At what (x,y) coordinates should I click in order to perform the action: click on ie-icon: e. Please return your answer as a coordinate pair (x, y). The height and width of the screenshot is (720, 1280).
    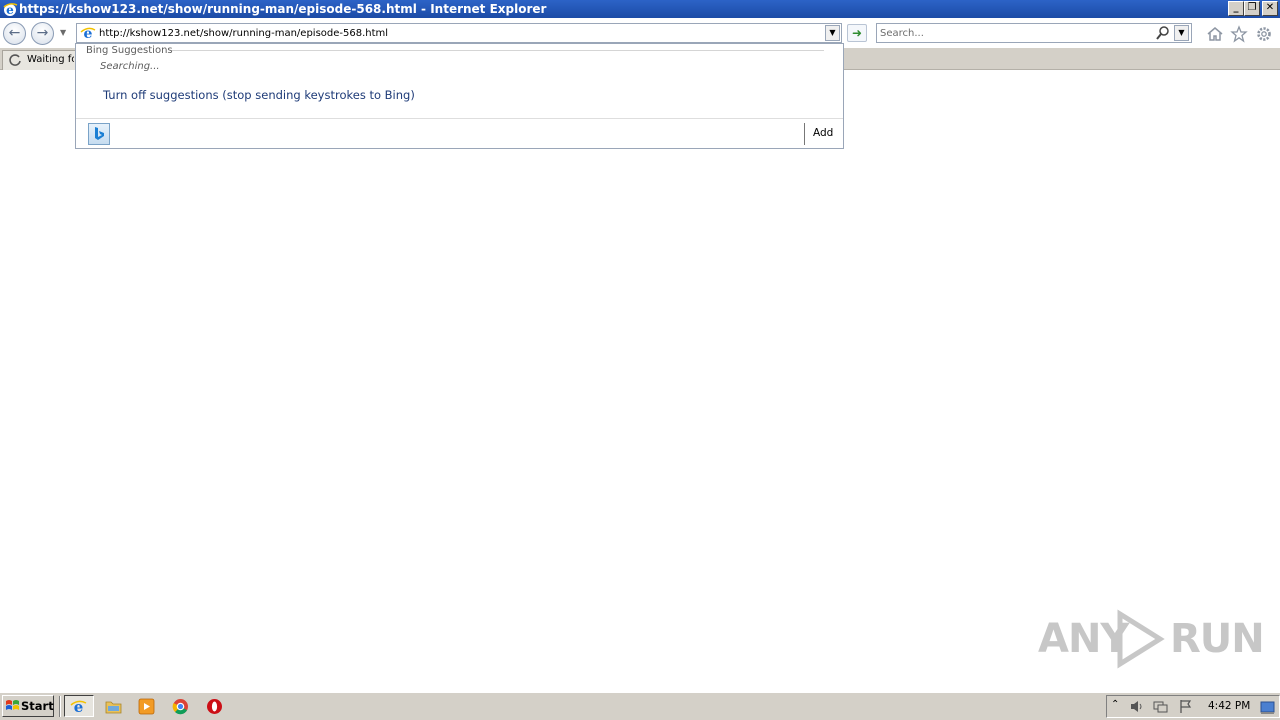
    Looking at the image, I should click on (78, 706).